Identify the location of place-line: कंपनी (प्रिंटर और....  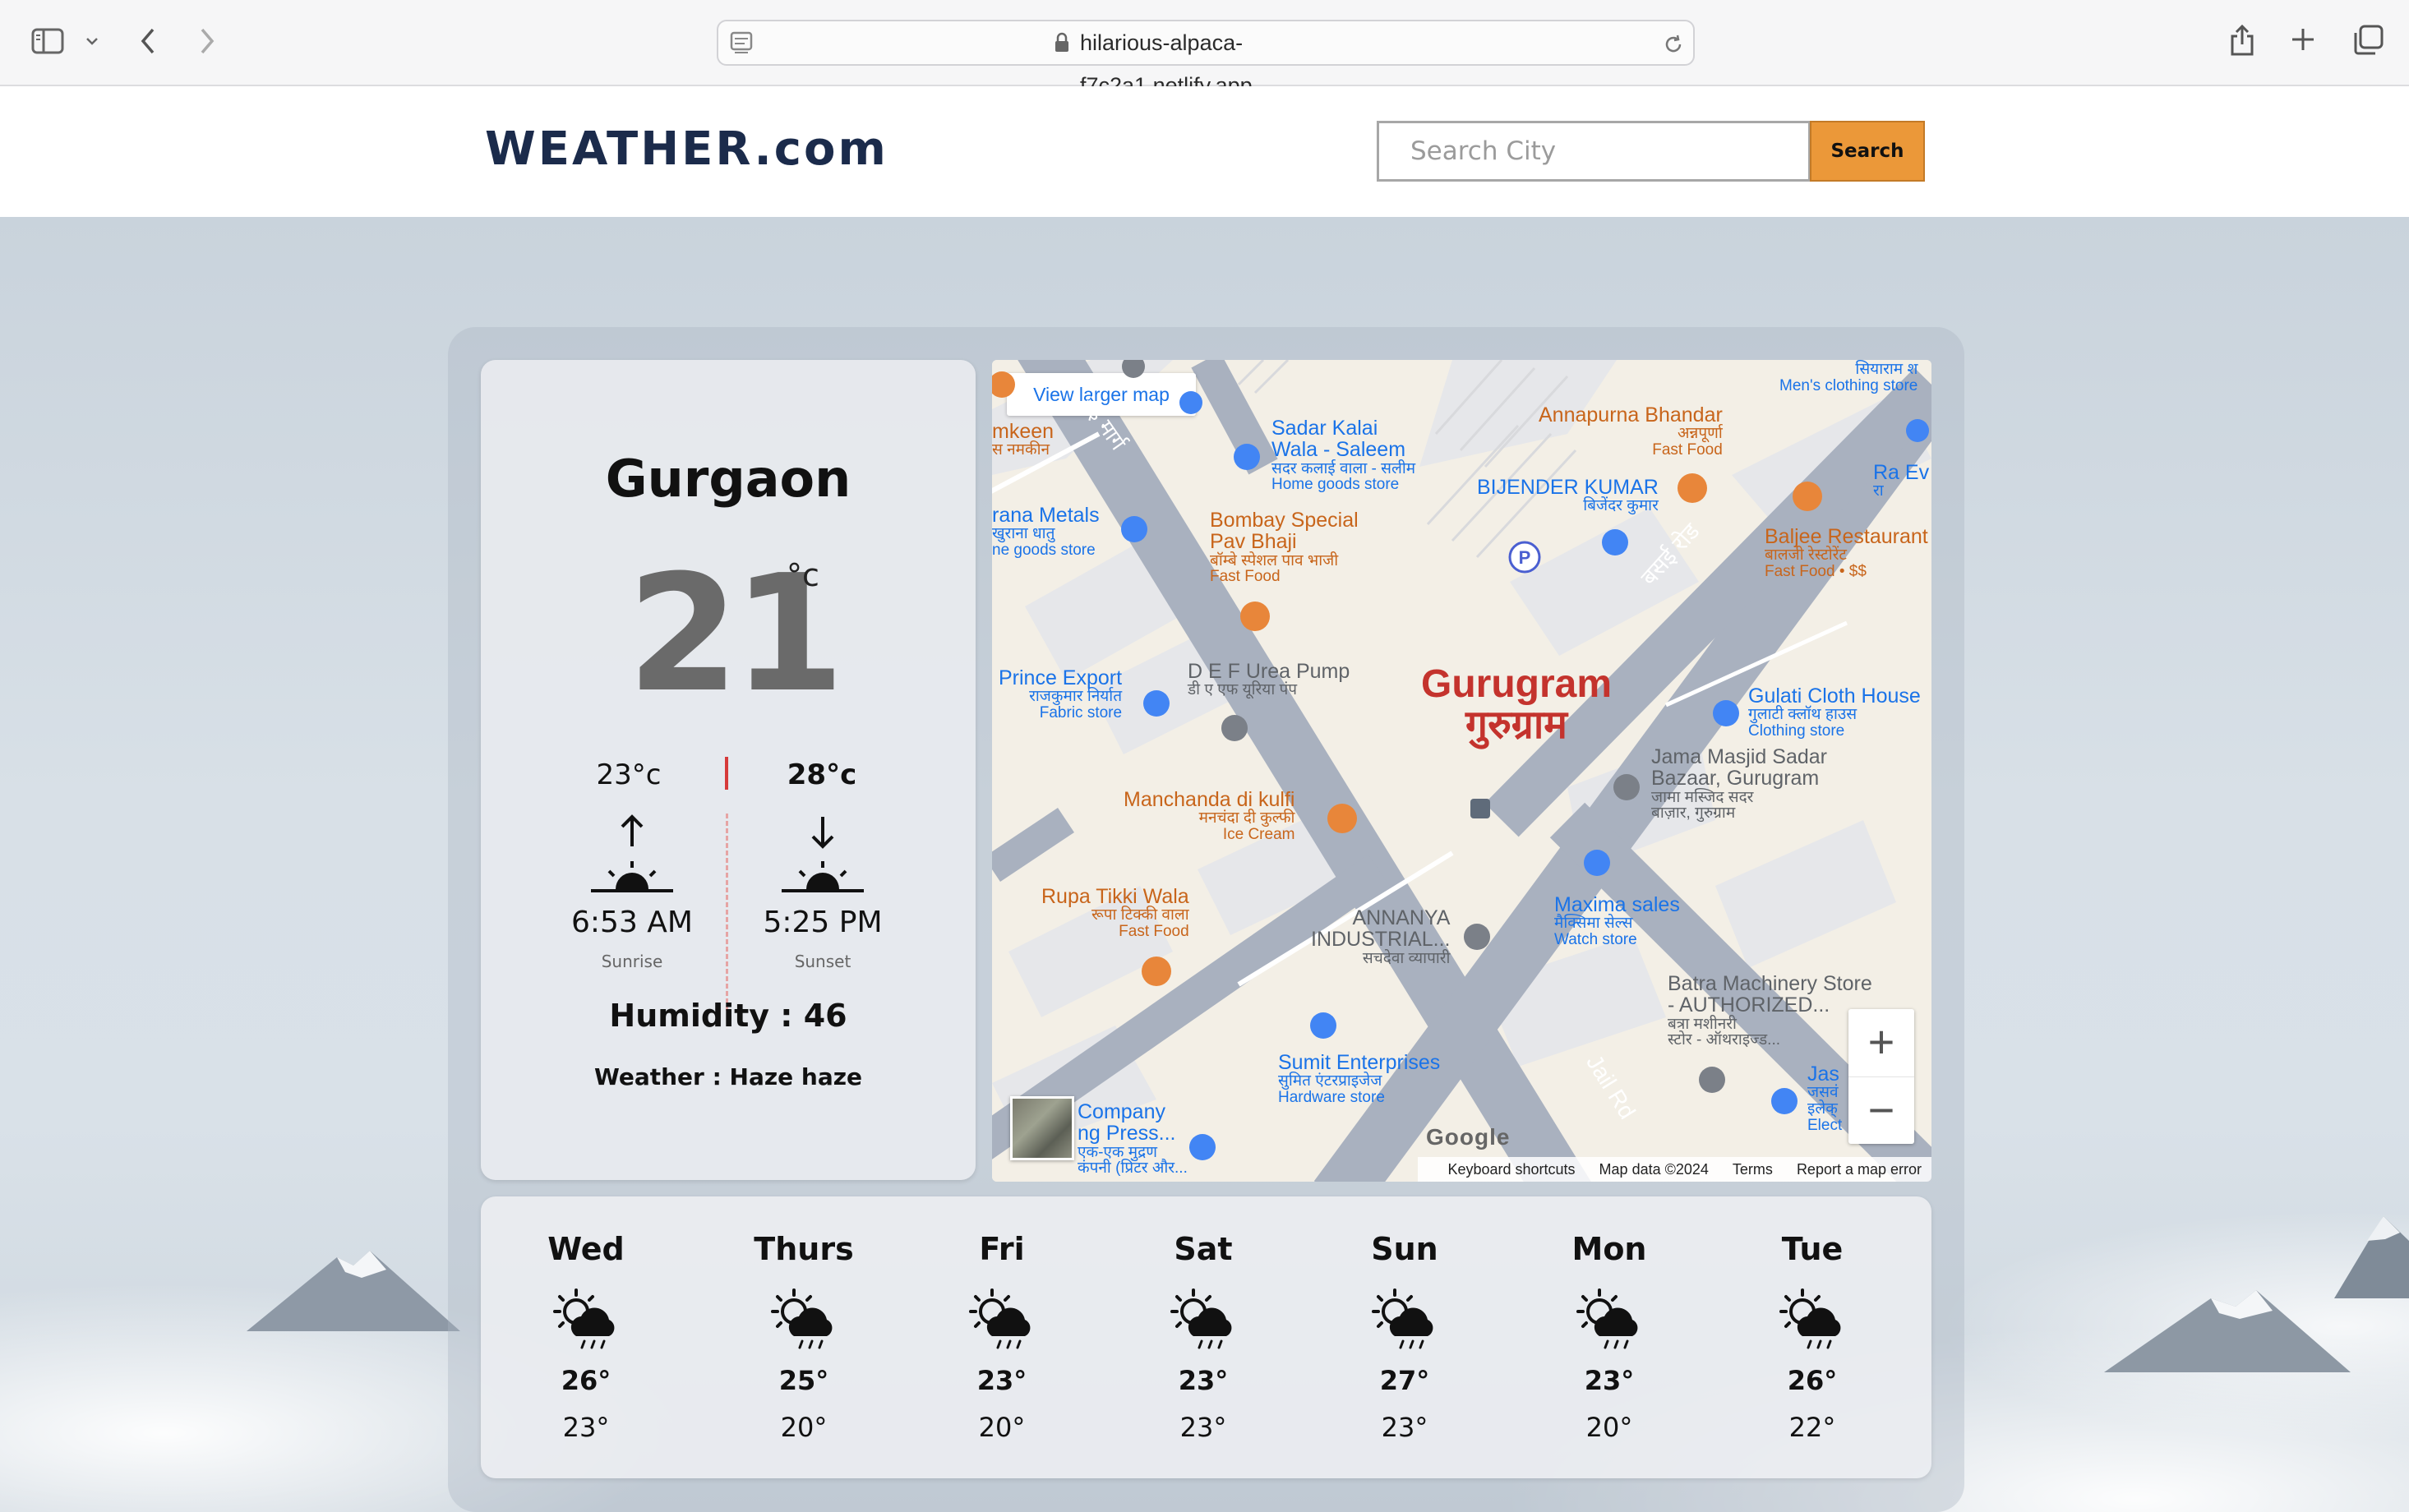
(1133, 1168).